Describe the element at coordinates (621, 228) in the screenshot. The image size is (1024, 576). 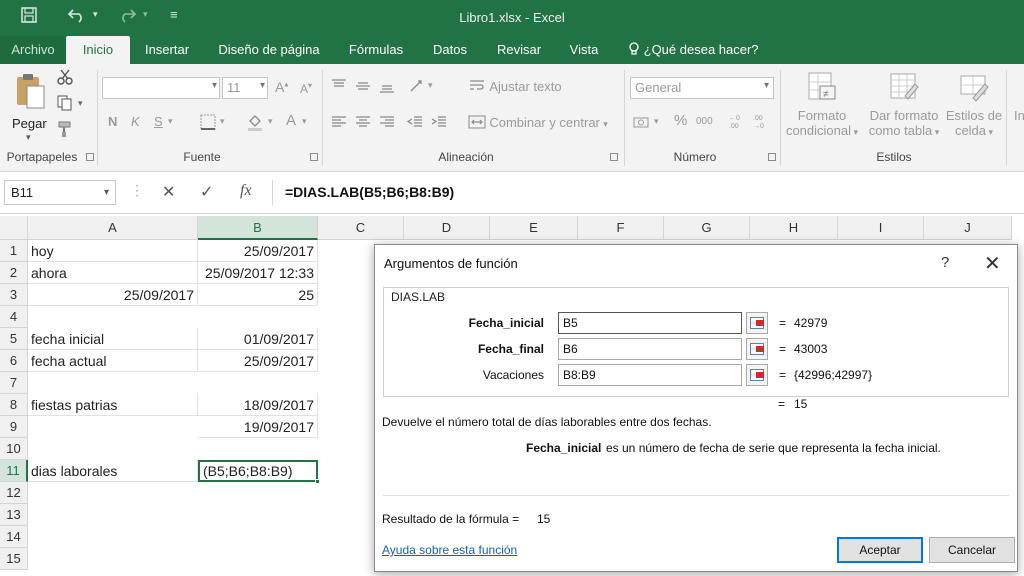
I see `column-header-f: F` at that location.